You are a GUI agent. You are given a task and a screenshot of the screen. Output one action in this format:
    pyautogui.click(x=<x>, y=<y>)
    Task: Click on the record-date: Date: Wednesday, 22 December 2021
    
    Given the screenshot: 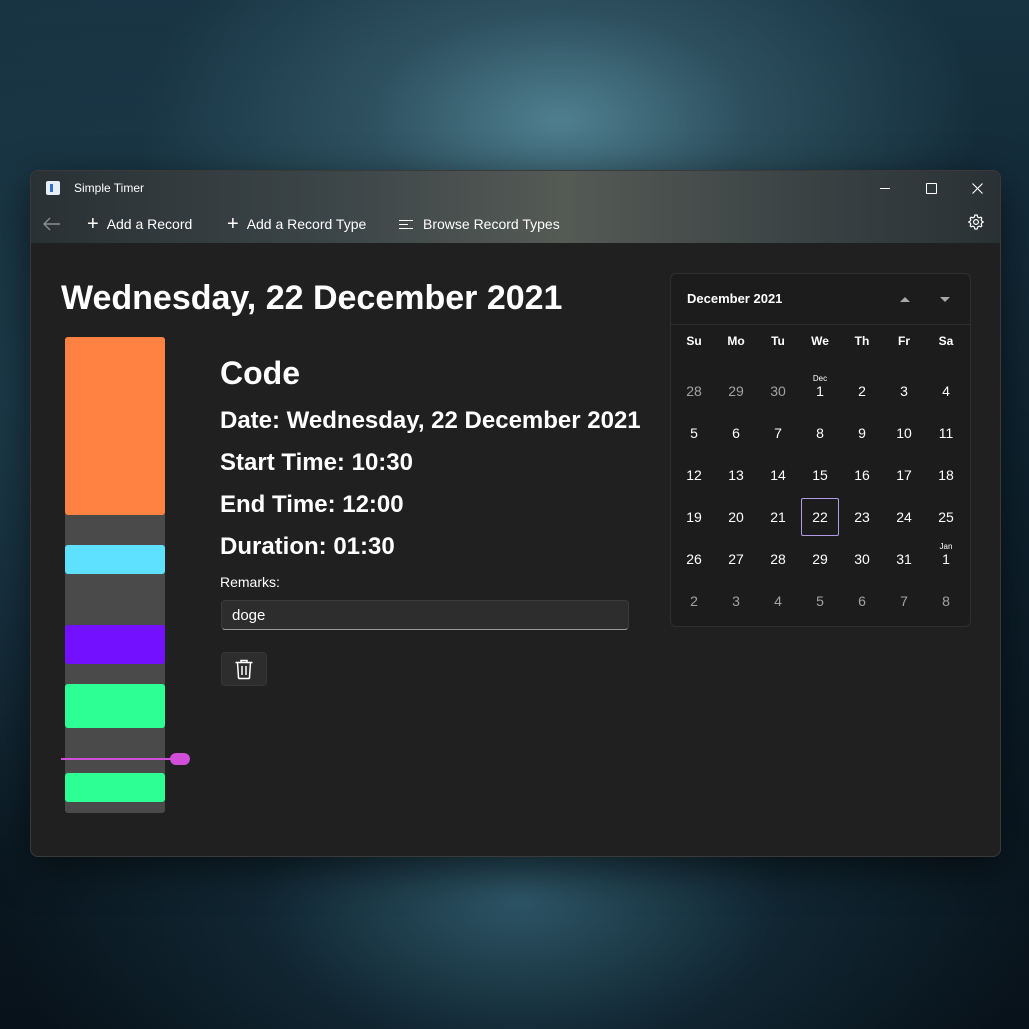 What is the action you would take?
    pyautogui.click(x=430, y=420)
    